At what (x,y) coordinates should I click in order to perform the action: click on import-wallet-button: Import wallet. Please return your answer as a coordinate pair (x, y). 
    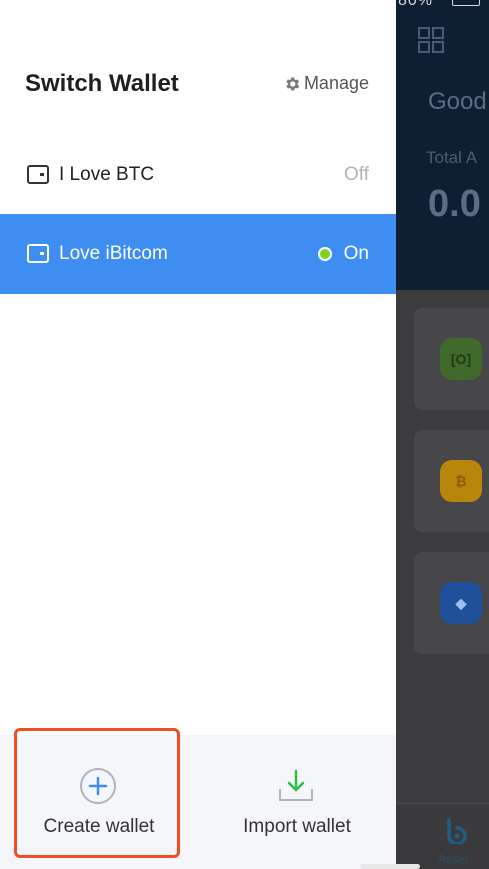
    Looking at the image, I should click on (297, 802).